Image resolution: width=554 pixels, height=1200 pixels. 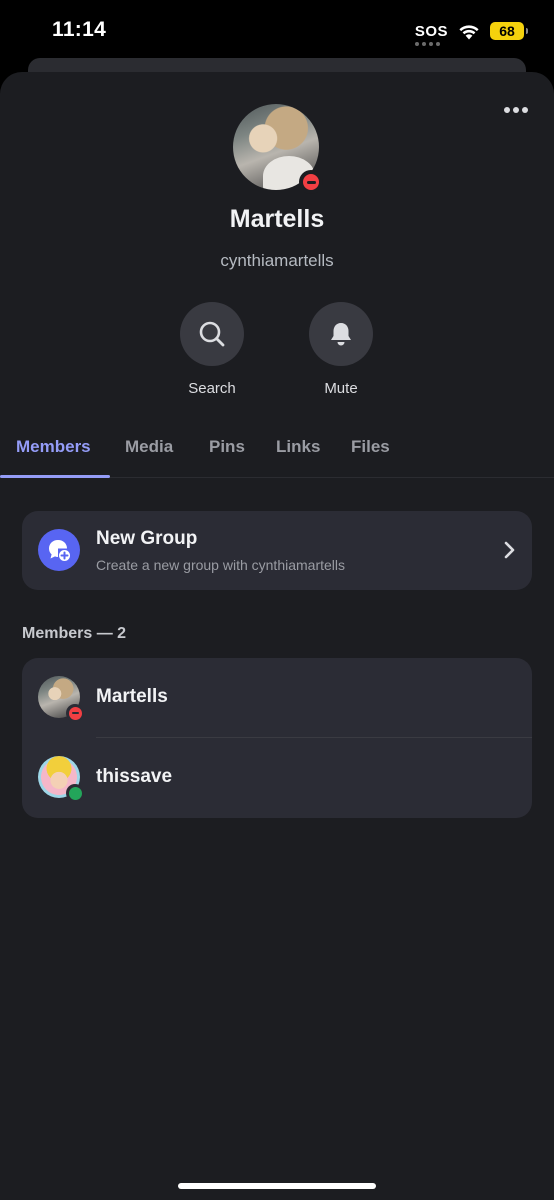 What do you see at coordinates (277, 778) in the screenshot?
I see `member-row-thissave: thissave` at bounding box center [277, 778].